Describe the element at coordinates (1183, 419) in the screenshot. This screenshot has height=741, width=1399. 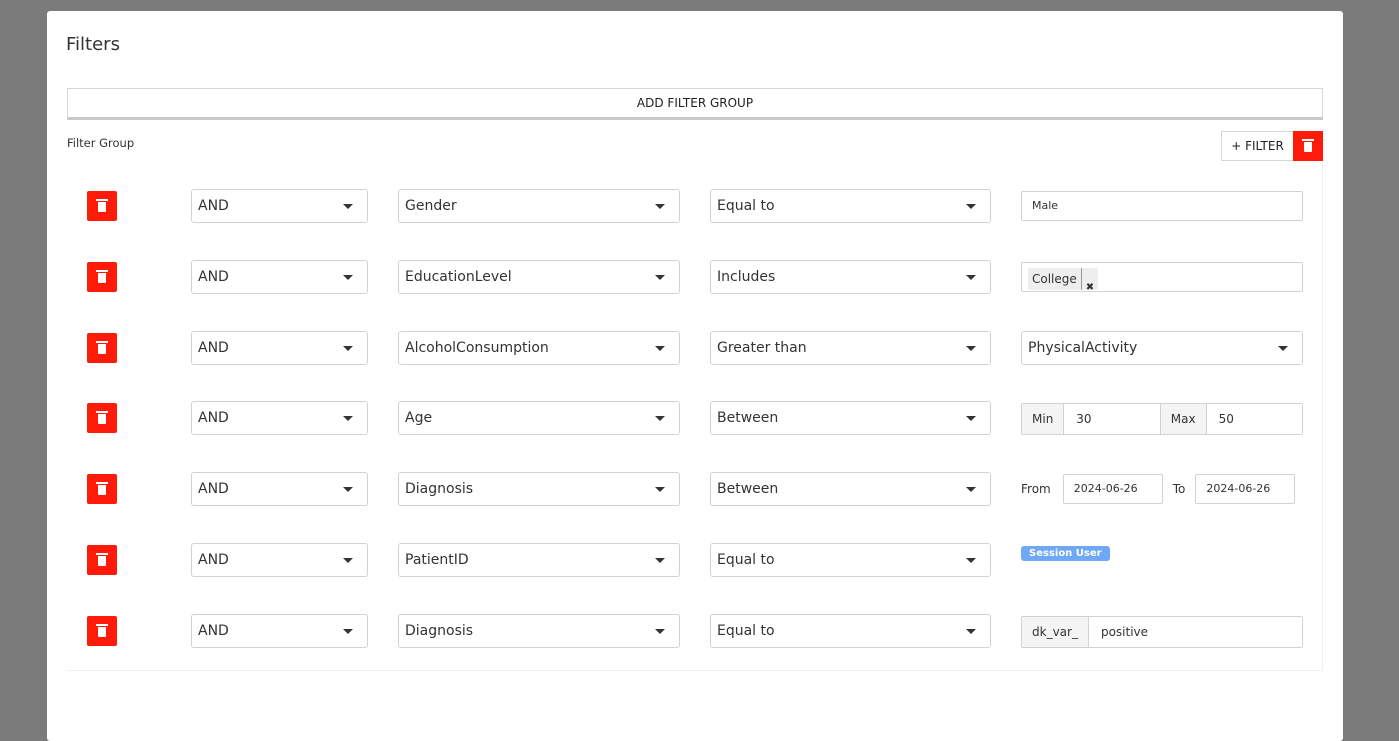
I see `max-label: Max` at that location.